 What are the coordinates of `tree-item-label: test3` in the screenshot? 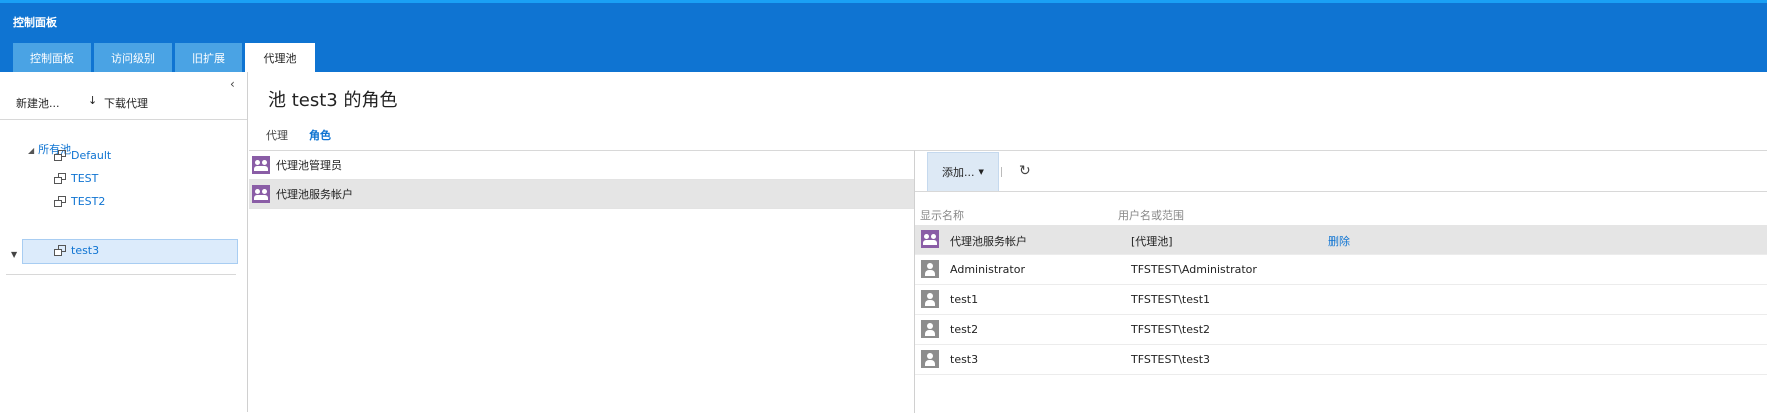 It's located at (85, 250).